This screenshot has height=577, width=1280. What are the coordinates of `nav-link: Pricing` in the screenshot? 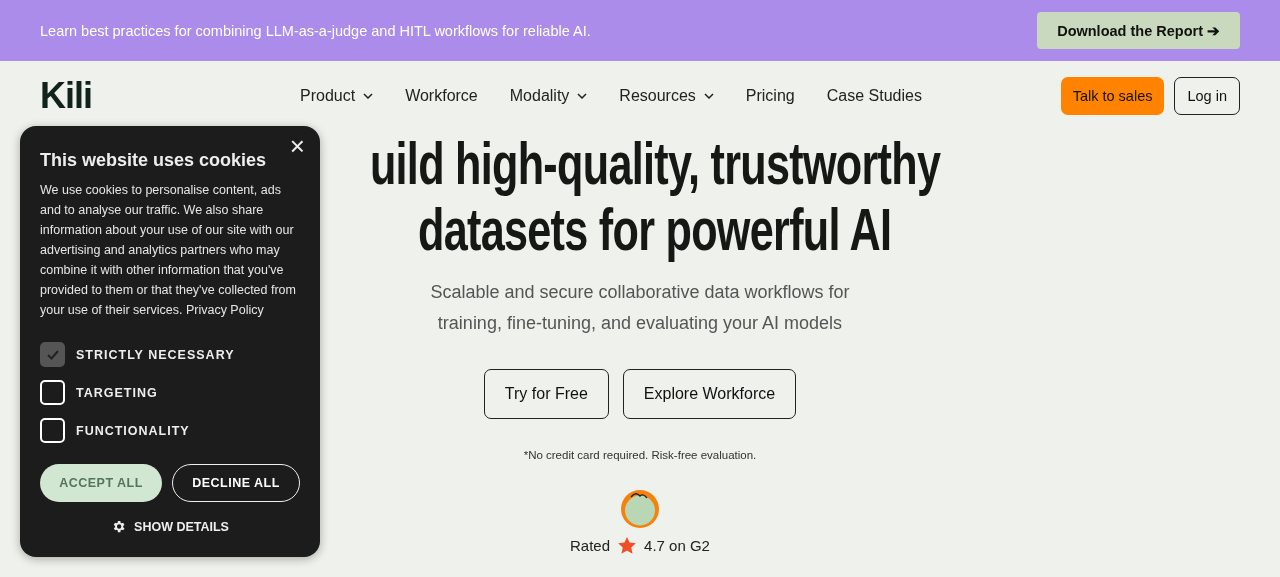 It's located at (770, 96).